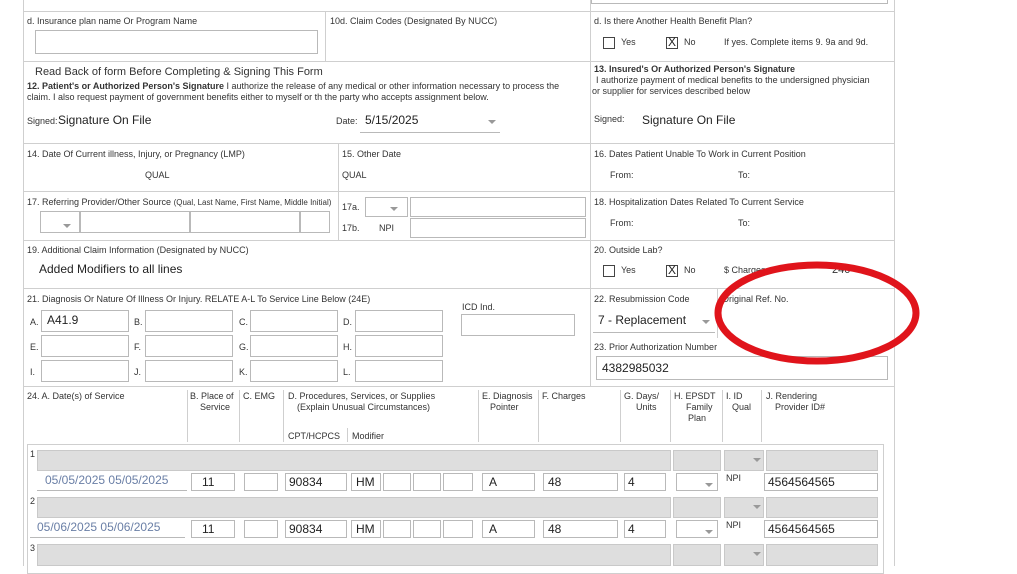 This screenshot has height=574, width=1017. What do you see at coordinates (399, 321) in the screenshot?
I see `diagnosis-d-input` at bounding box center [399, 321].